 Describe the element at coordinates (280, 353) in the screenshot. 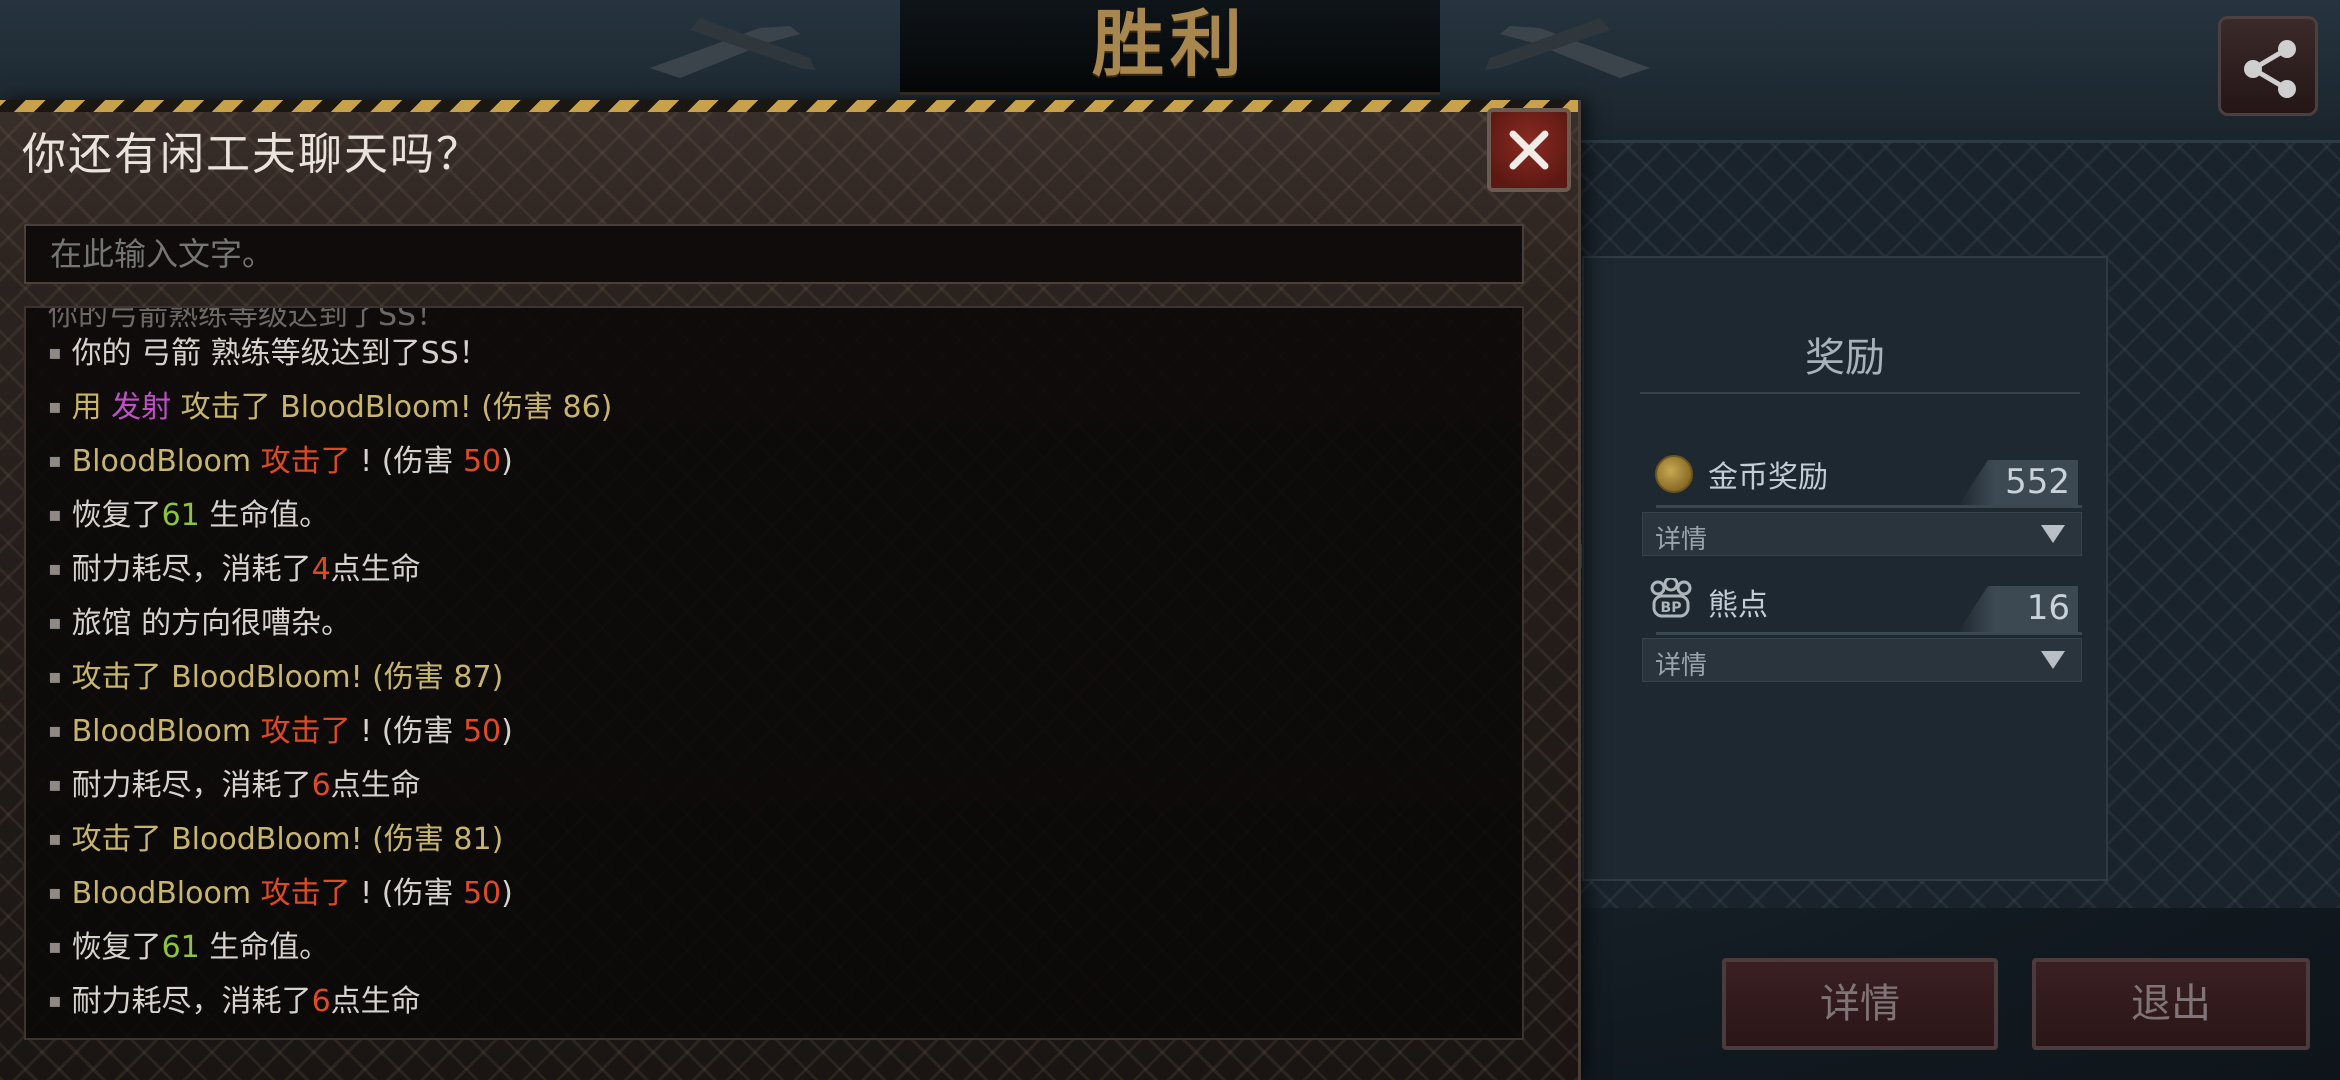

I see `chat-log-segment: 你的 弓箭 熟练等级达到了SS！` at that location.